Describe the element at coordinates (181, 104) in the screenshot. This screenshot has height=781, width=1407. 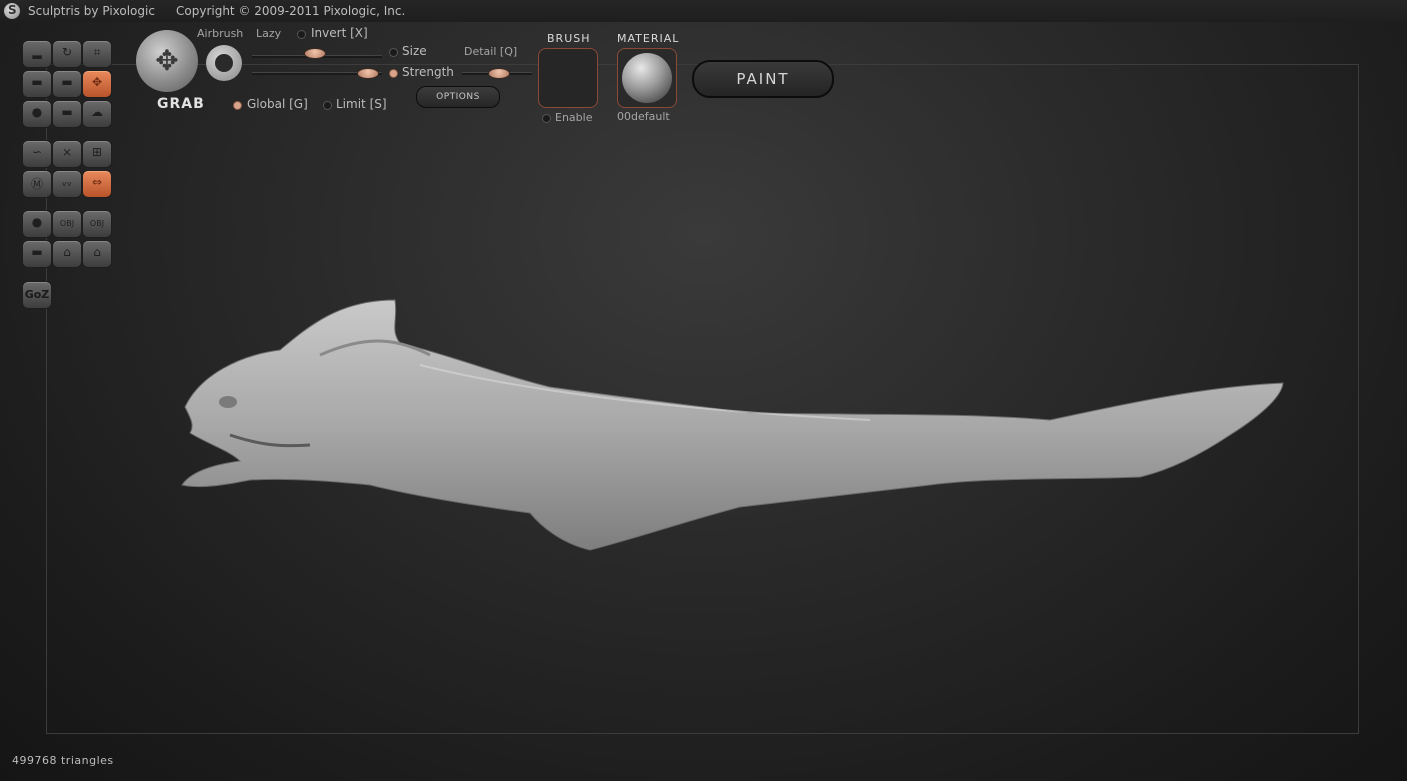
I see `current-tool-name: GRAB` at that location.